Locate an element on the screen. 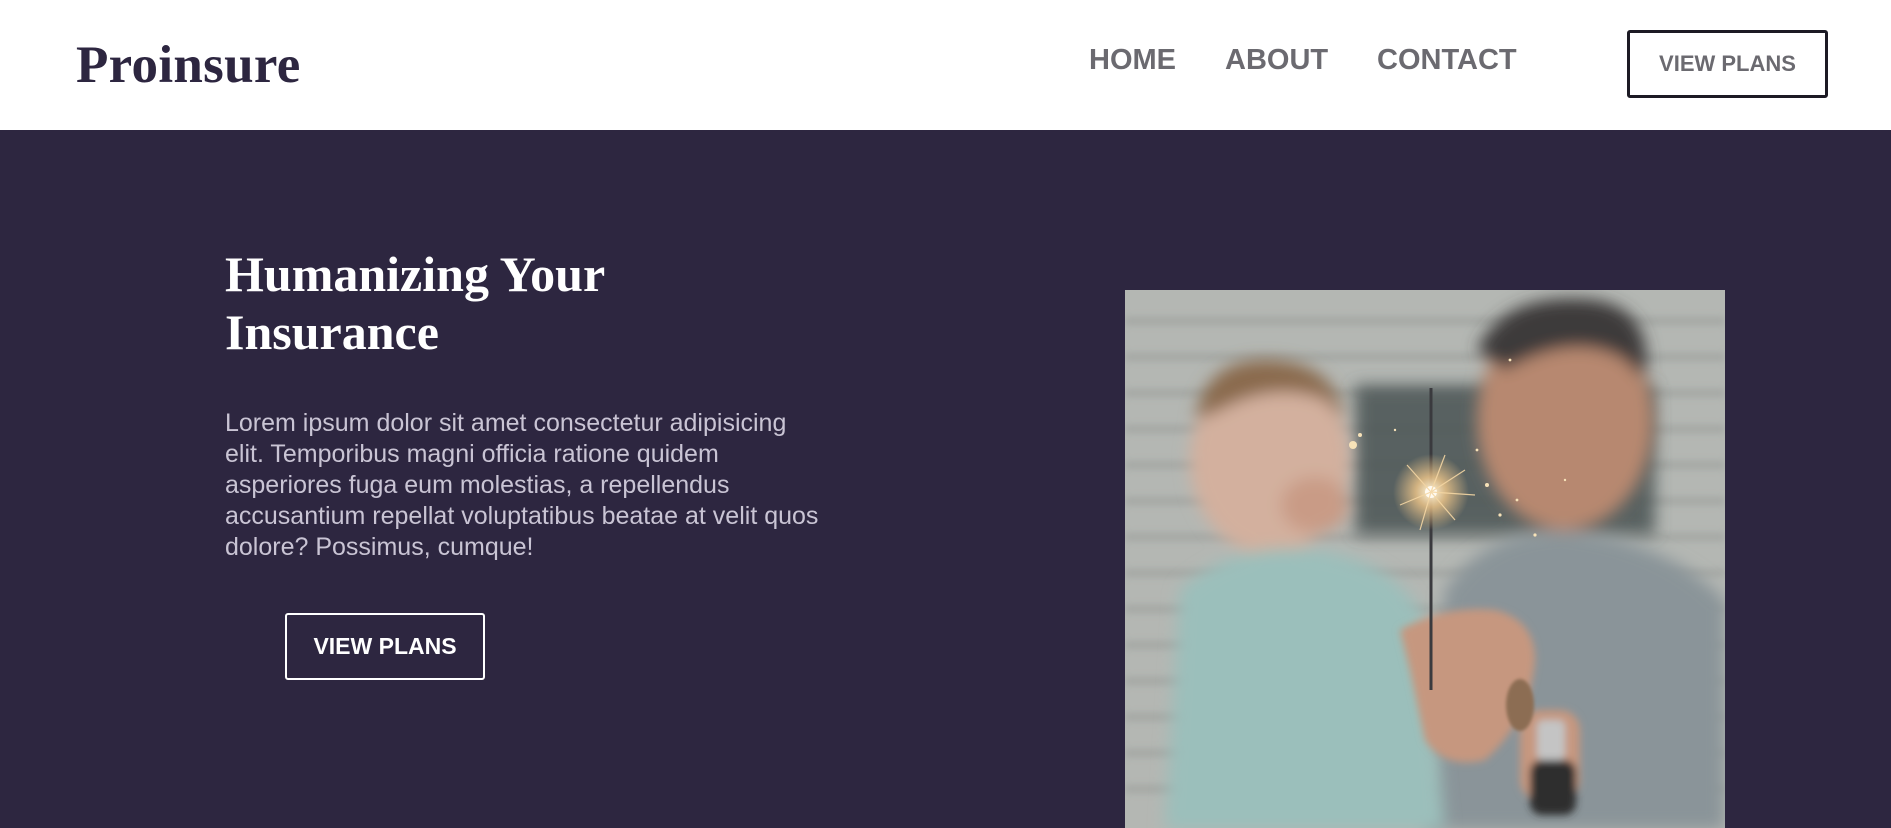 This screenshot has width=1891, height=828. nav-home-link: HOME is located at coordinates (1132, 60).